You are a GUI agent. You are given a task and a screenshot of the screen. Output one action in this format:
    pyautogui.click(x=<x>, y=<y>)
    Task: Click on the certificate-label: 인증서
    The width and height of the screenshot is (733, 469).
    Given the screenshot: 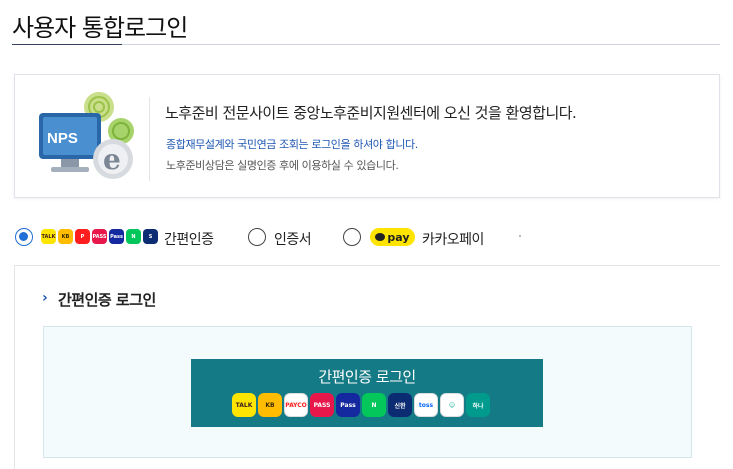 What is the action you would take?
    pyautogui.click(x=293, y=239)
    